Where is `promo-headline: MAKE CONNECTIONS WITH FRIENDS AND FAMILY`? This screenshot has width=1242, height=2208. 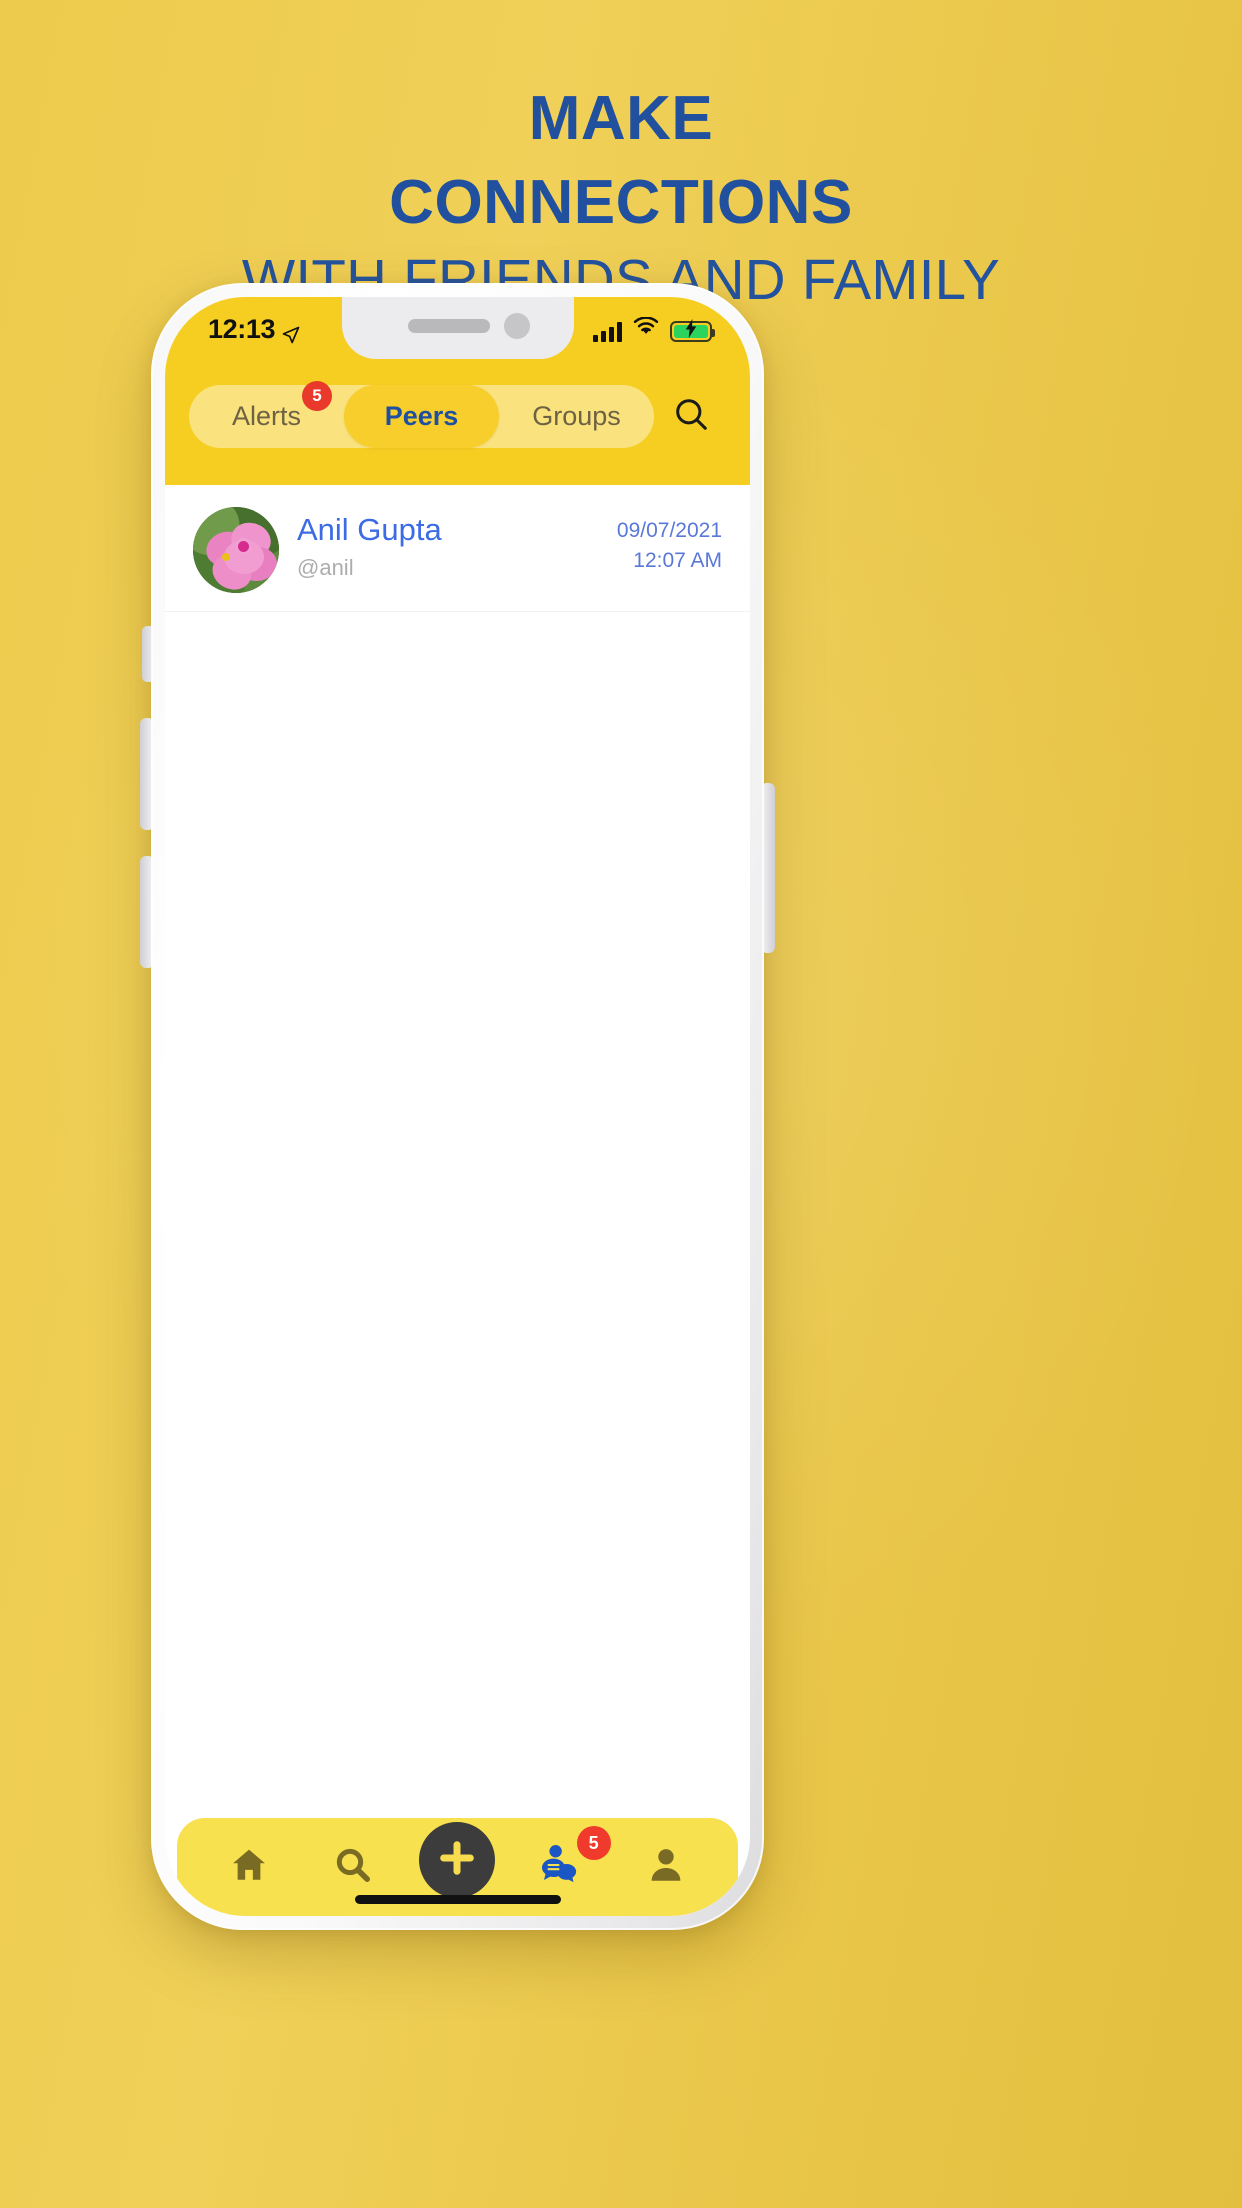
promo-headline: MAKE CONNECTIONS WITH FRIENDS AND FAMILY is located at coordinates (621, 198).